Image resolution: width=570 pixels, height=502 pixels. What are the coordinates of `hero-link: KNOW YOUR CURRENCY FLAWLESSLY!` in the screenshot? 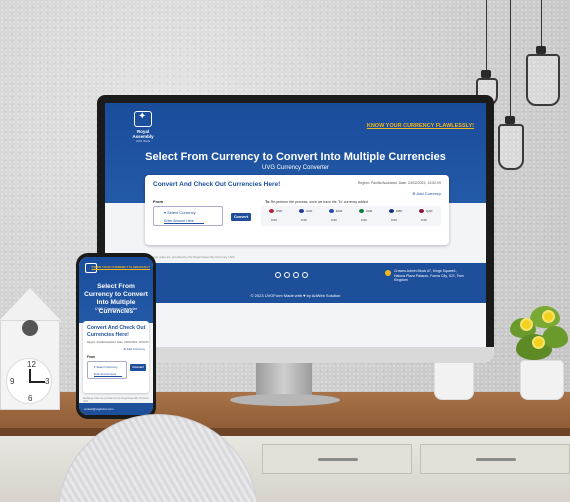 It's located at (420, 126).